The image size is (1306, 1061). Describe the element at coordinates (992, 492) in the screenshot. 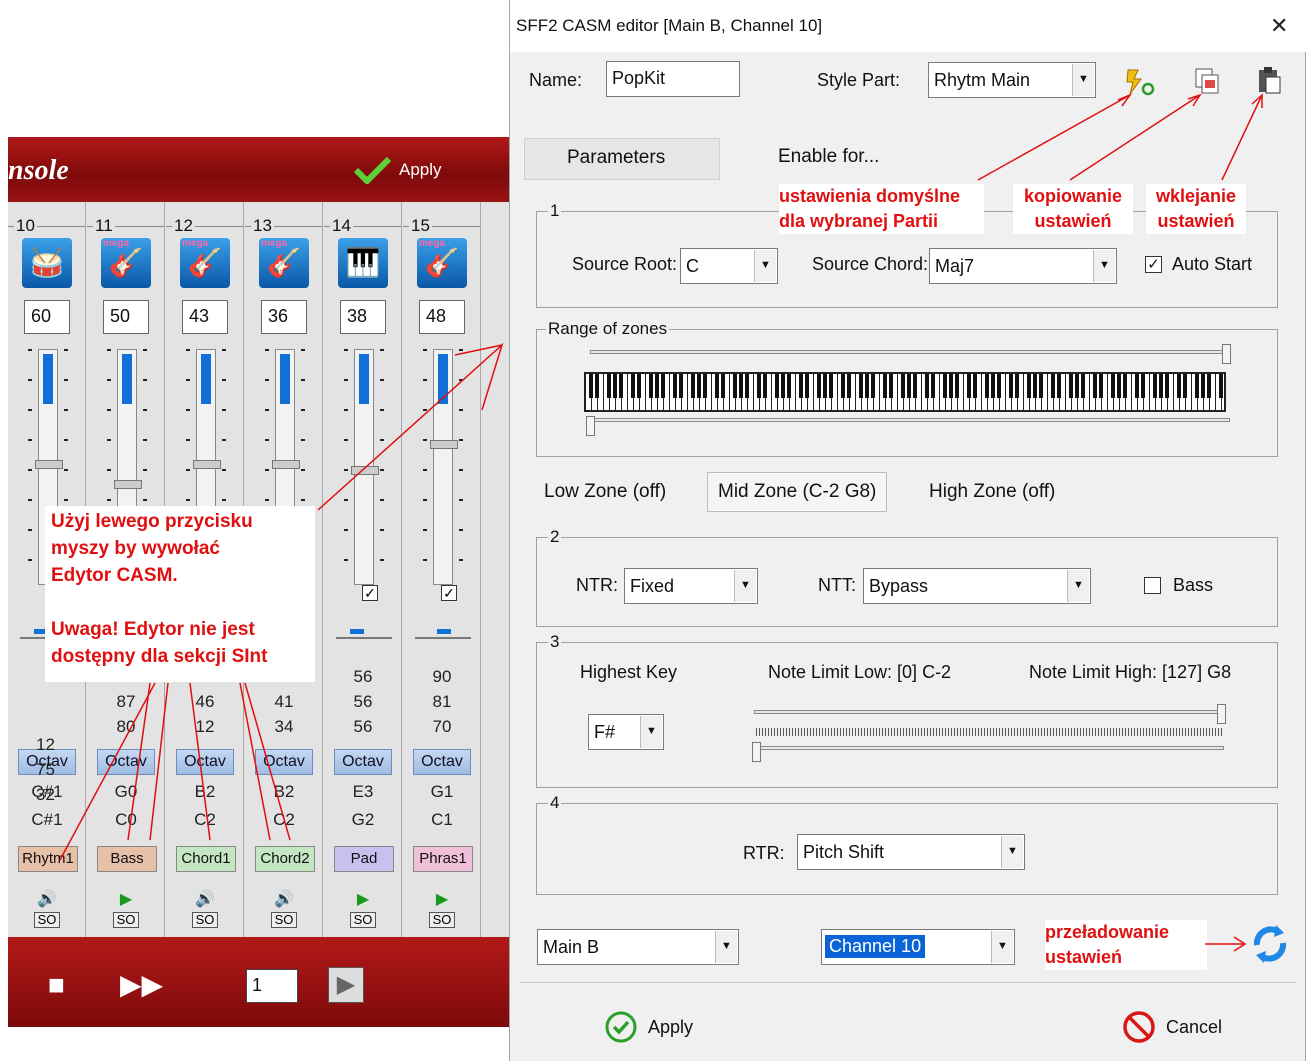

I see `tab-high-zone: High Zone (off)` at that location.